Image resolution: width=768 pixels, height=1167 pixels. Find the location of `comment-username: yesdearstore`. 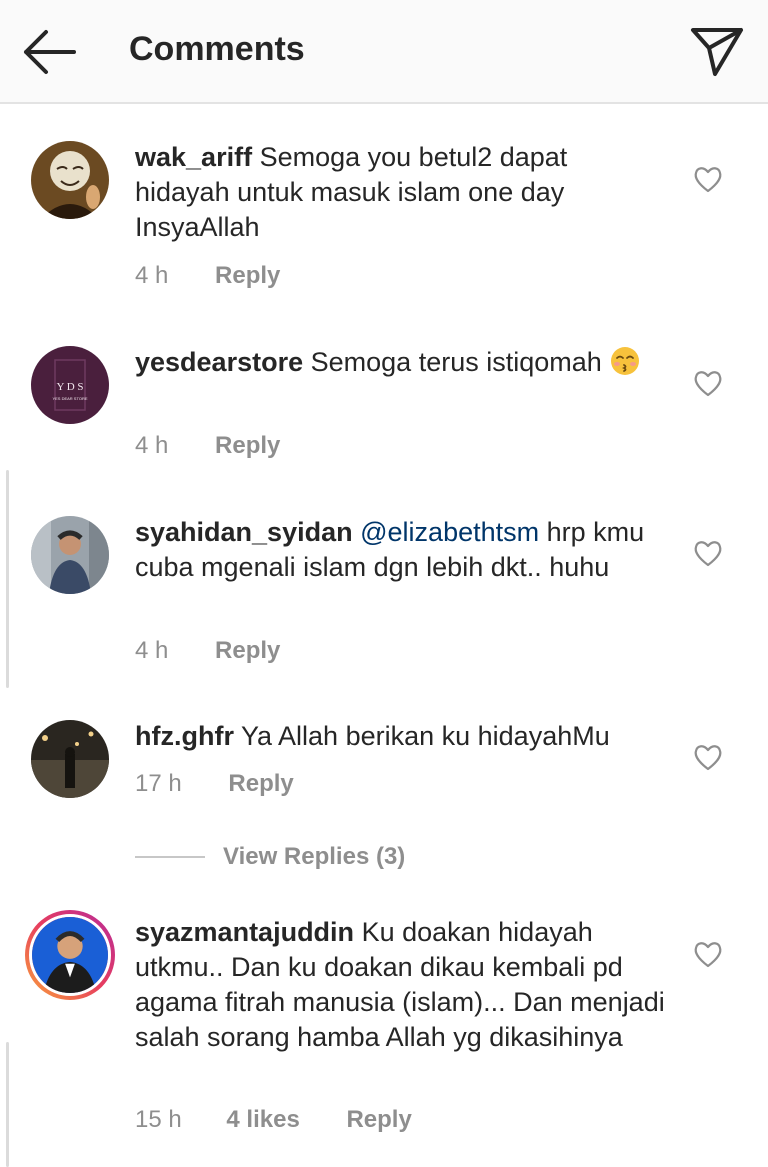

comment-username: yesdearstore is located at coordinates (219, 362).